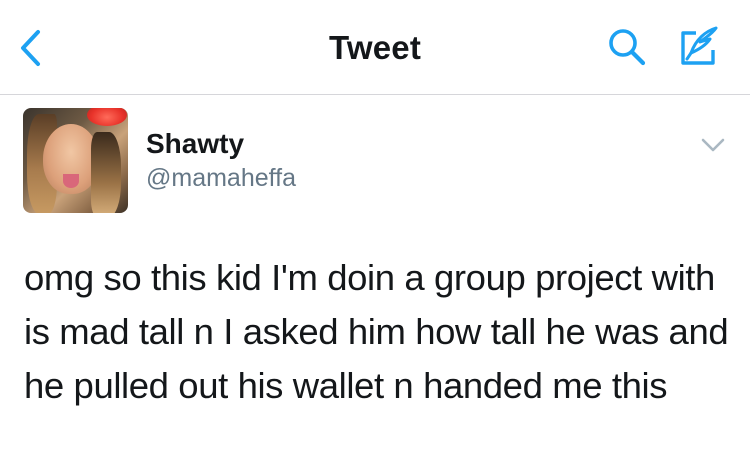 The width and height of the screenshot is (750, 472). I want to click on search-button, so click(627, 47).